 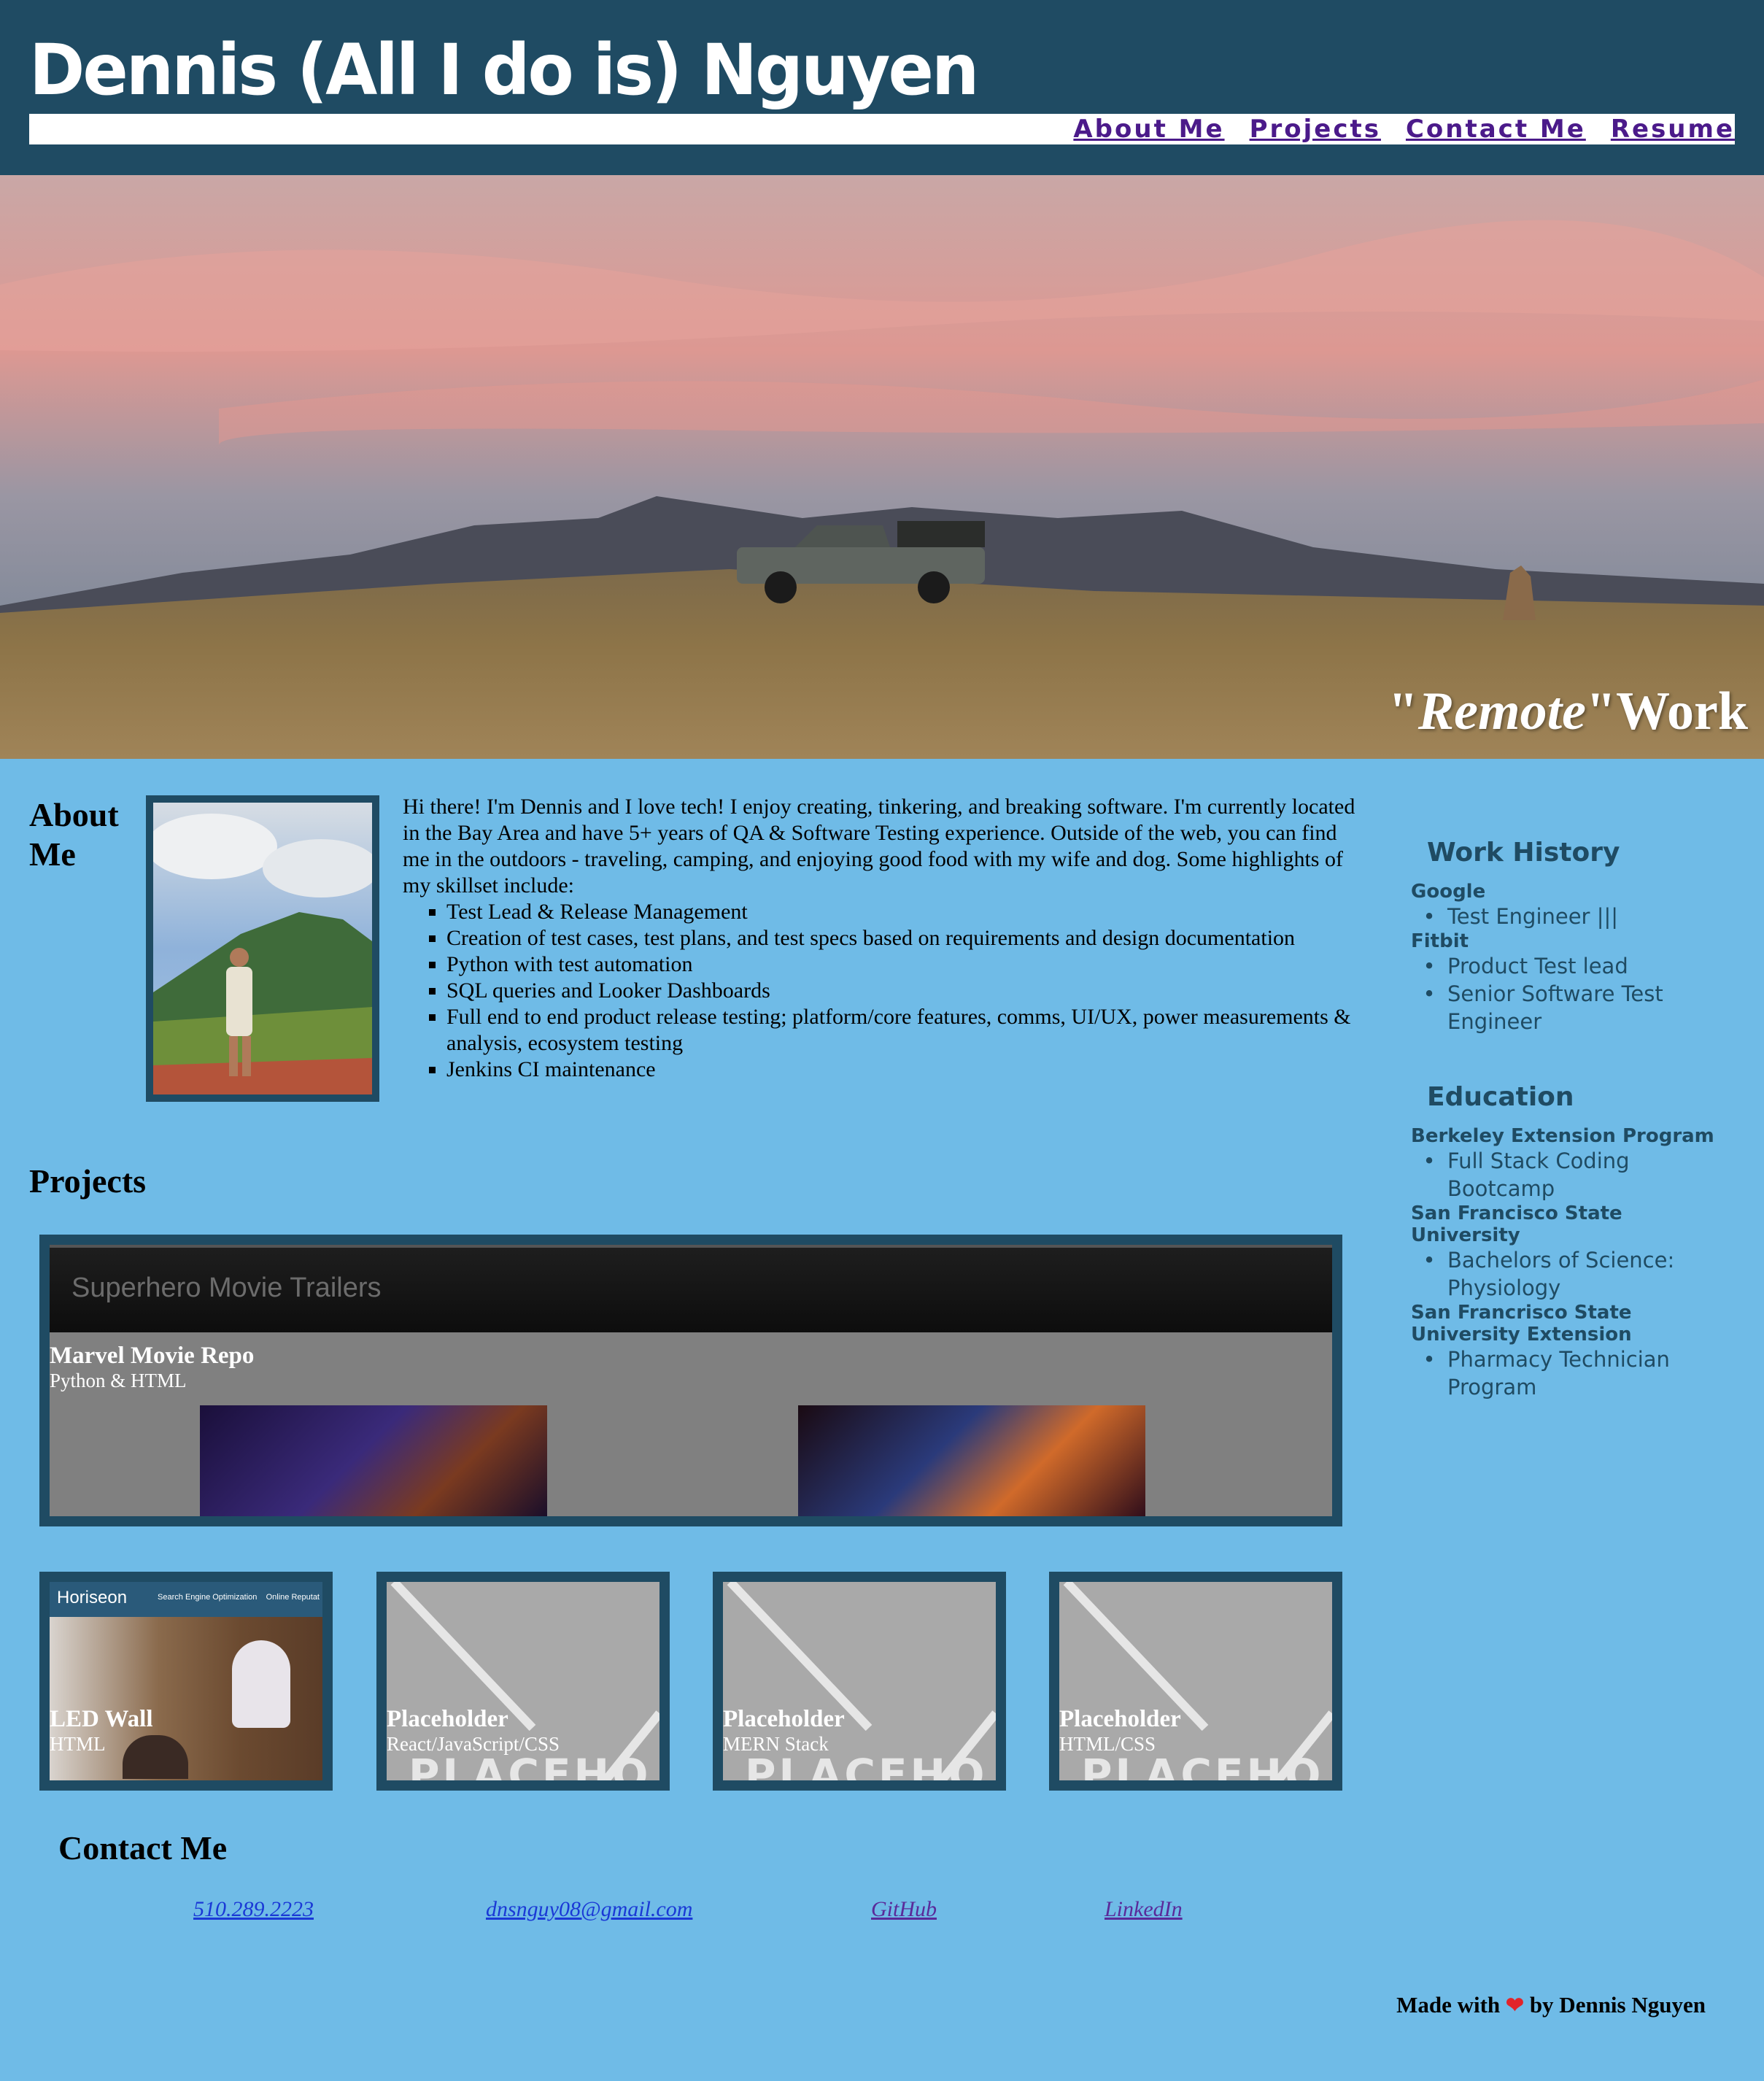 I want to click on education-item: • Bachelors of Science: Physiology, so click(x=1549, y=1274).